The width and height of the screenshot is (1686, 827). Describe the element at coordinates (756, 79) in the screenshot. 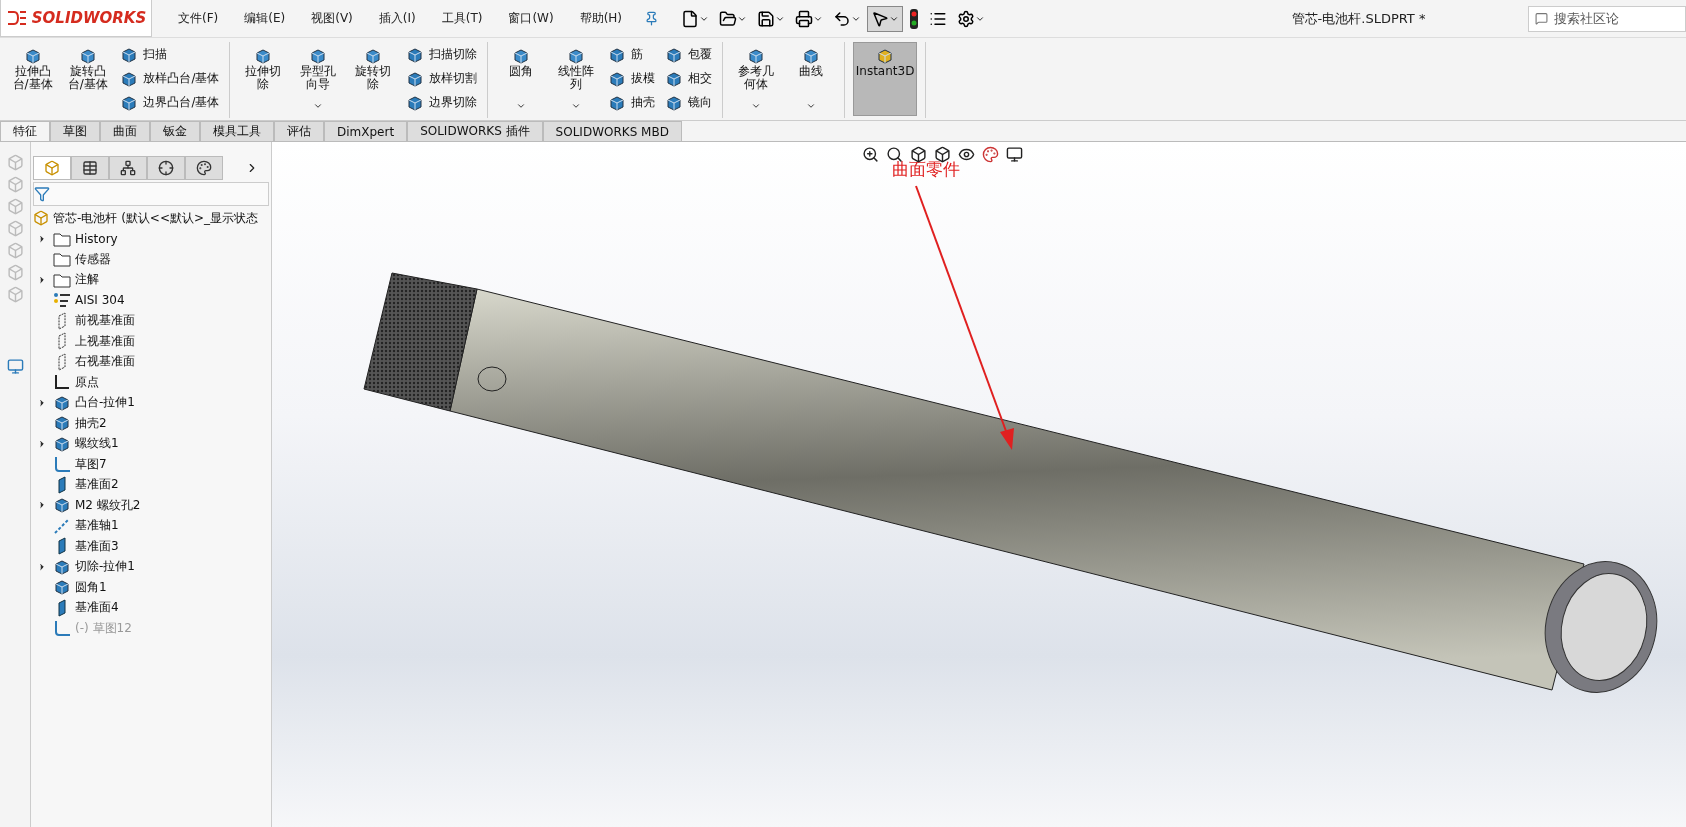

I see `ribbon-button: 参考几何体` at that location.